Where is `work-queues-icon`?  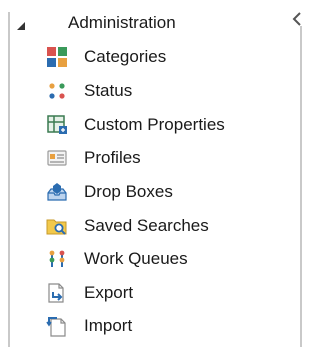
work-queues-icon is located at coordinates (57, 259).